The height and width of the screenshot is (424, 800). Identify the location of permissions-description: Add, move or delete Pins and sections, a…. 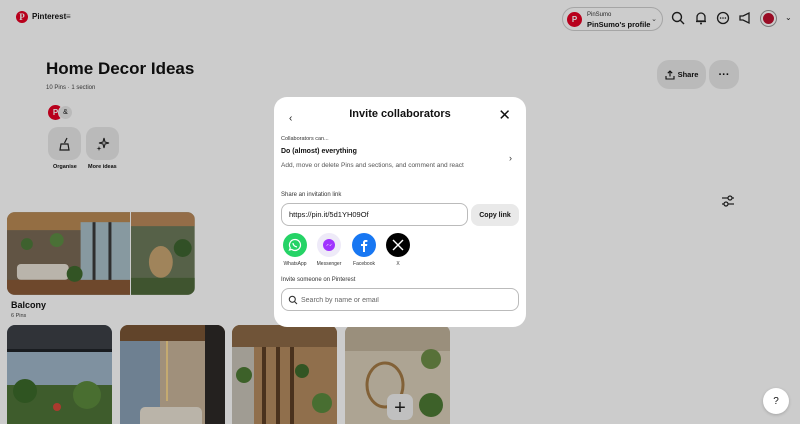
(372, 165).